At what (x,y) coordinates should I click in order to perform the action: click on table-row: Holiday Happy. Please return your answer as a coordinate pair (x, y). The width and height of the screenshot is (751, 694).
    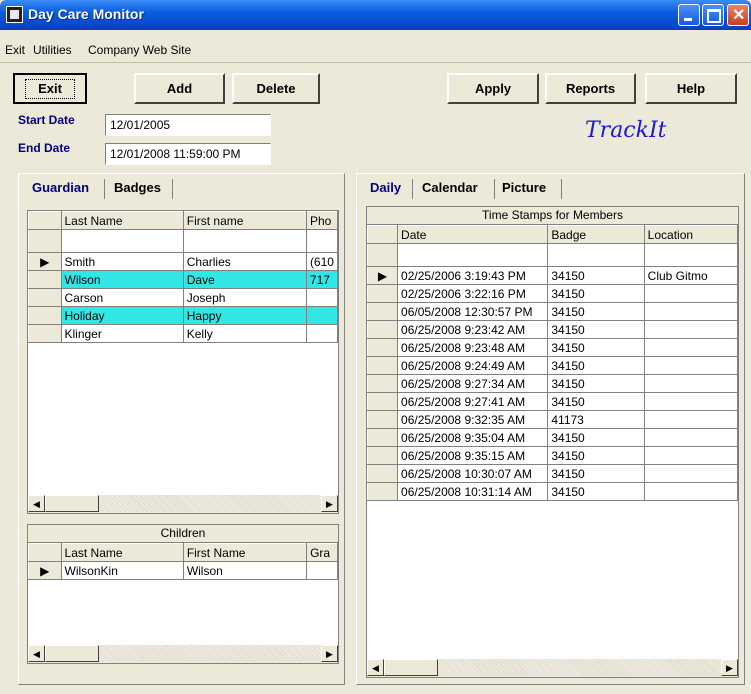
    Looking at the image, I should click on (183, 315).